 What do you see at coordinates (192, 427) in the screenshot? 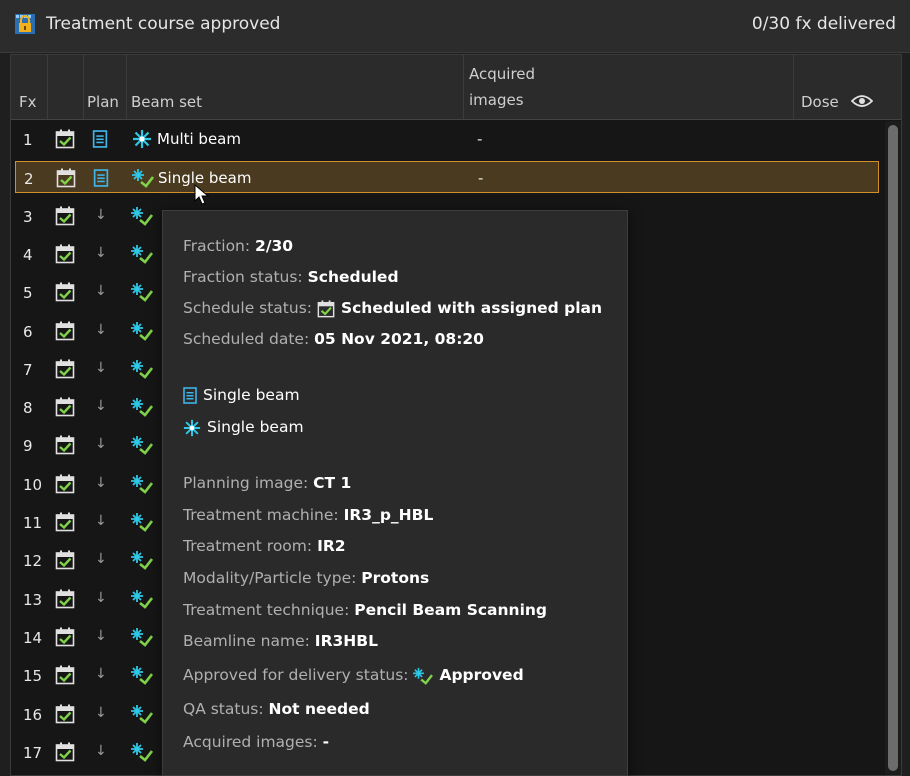
I see `beam-set-icon` at bounding box center [192, 427].